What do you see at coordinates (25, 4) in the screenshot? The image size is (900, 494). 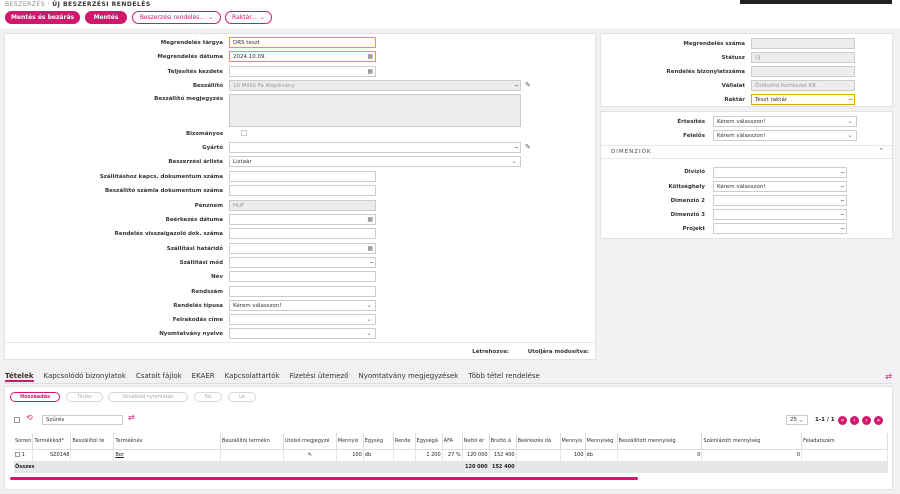 I see `breadcrumb-root: BESZERZÉS` at bounding box center [25, 4].